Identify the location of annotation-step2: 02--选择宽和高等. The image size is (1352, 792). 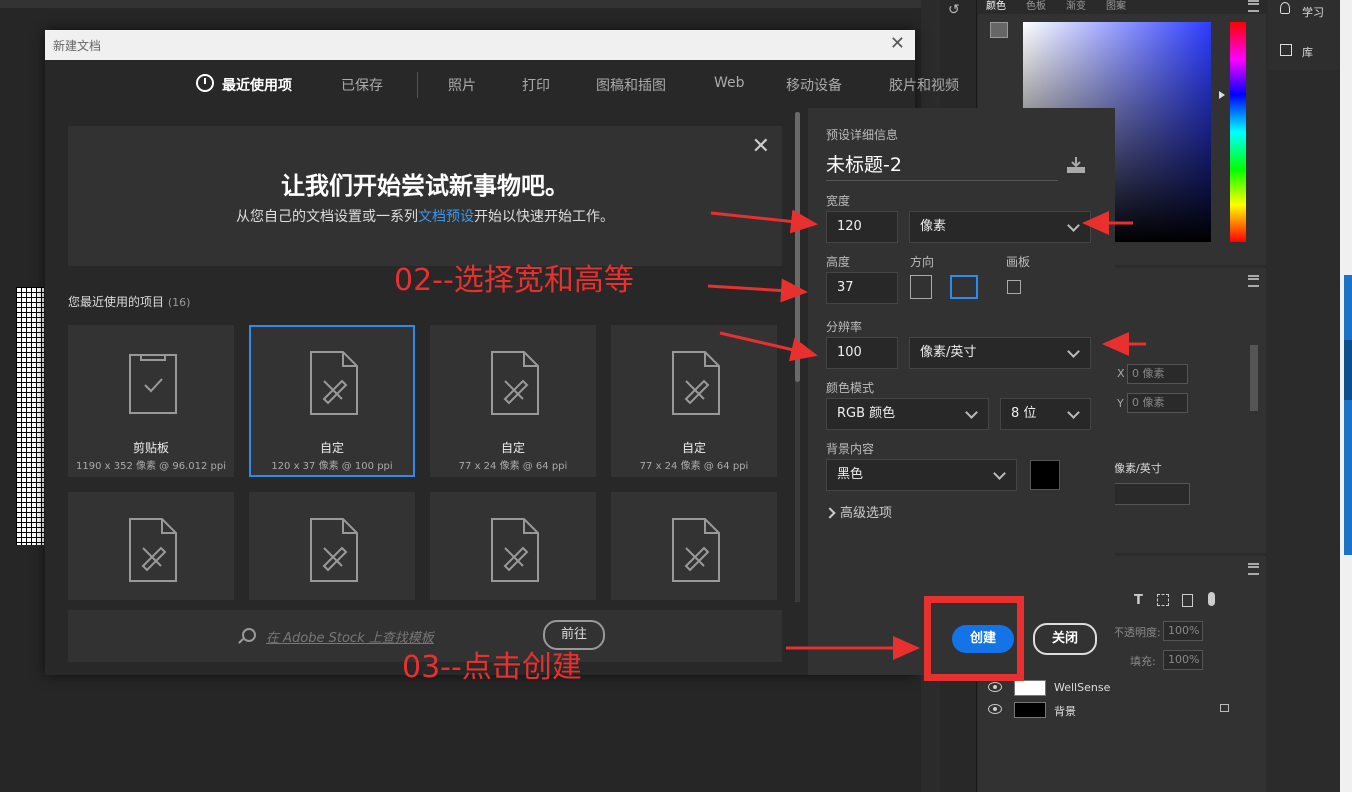
(514, 280).